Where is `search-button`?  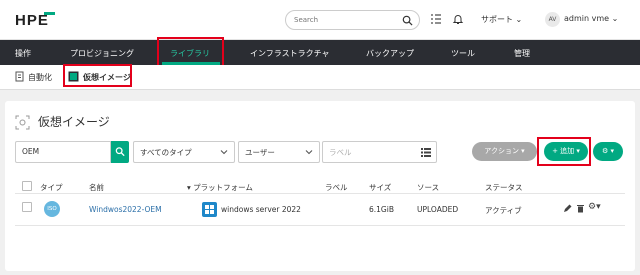
search-button is located at coordinates (120, 152).